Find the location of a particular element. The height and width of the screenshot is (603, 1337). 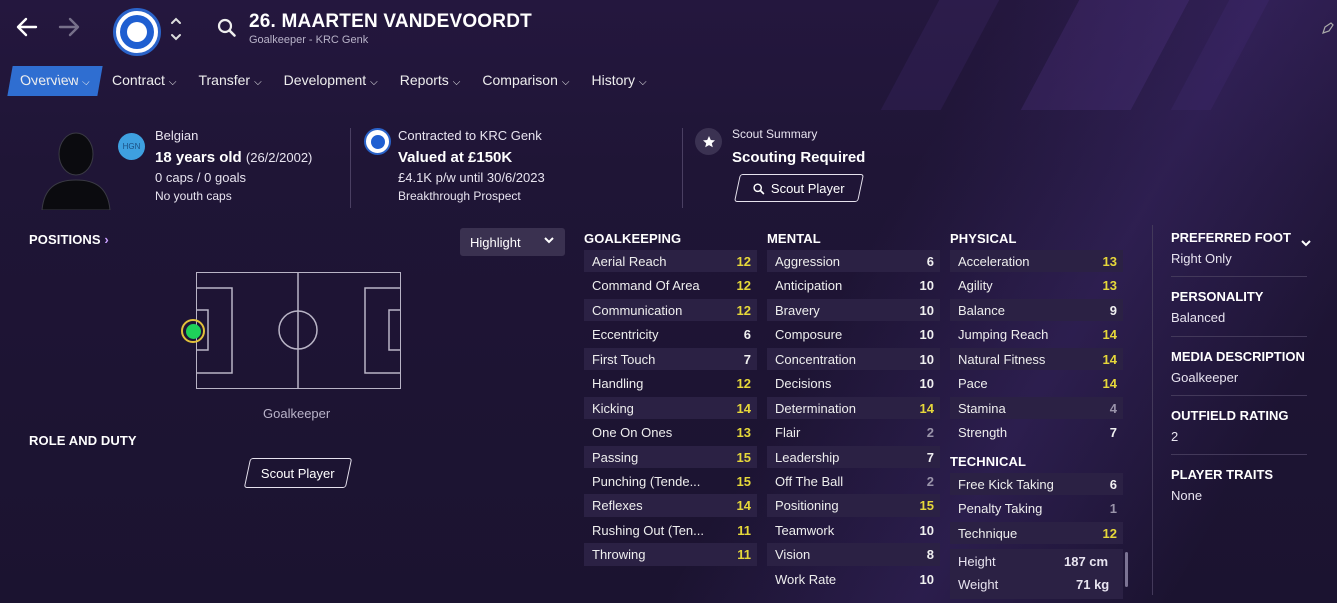

attribute-row: Free Kick Taking 6 is located at coordinates (1036, 484).